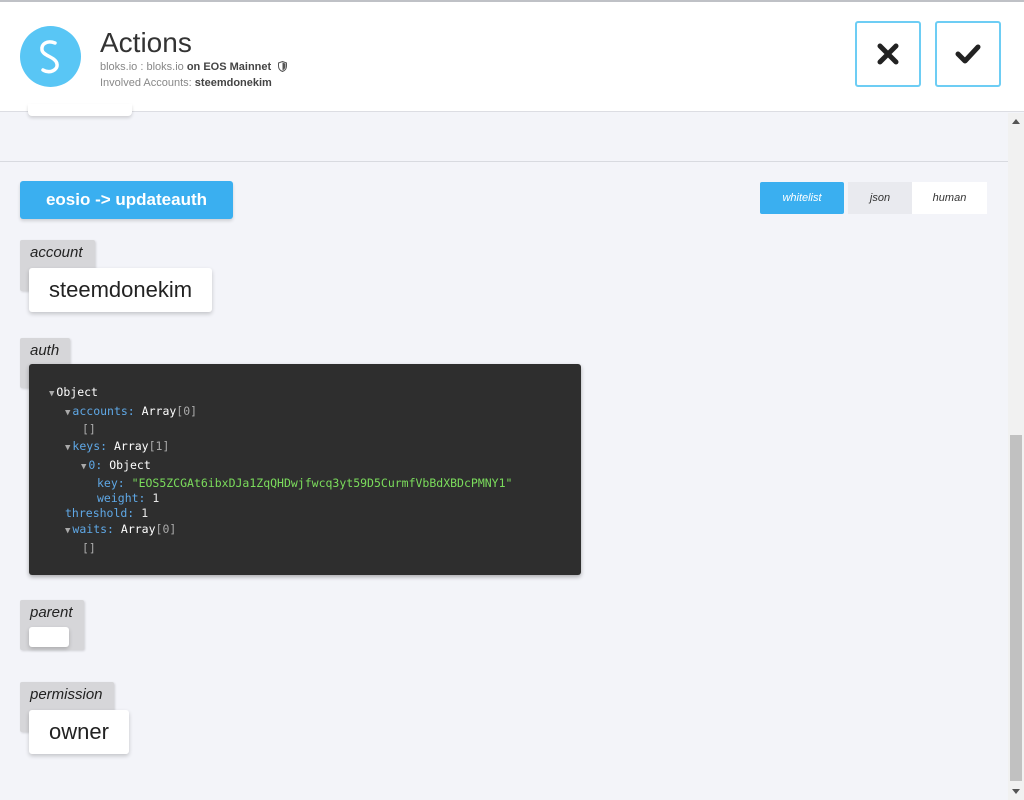  Describe the element at coordinates (880, 198) in the screenshot. I see `tab-json: json` at that location.